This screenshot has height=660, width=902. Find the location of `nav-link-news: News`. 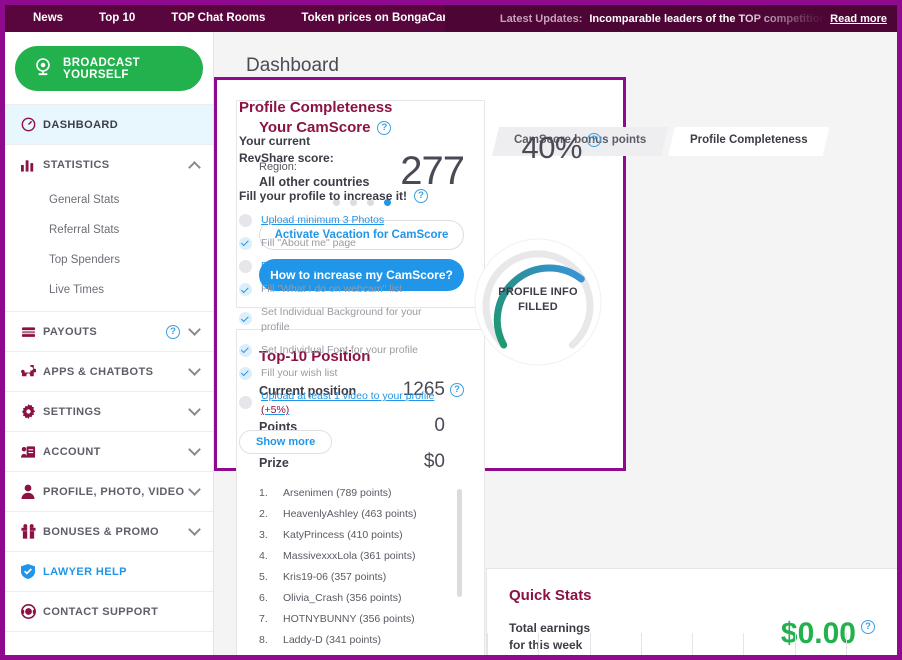

nav-link-news: News is located at coordinates (48, 18).